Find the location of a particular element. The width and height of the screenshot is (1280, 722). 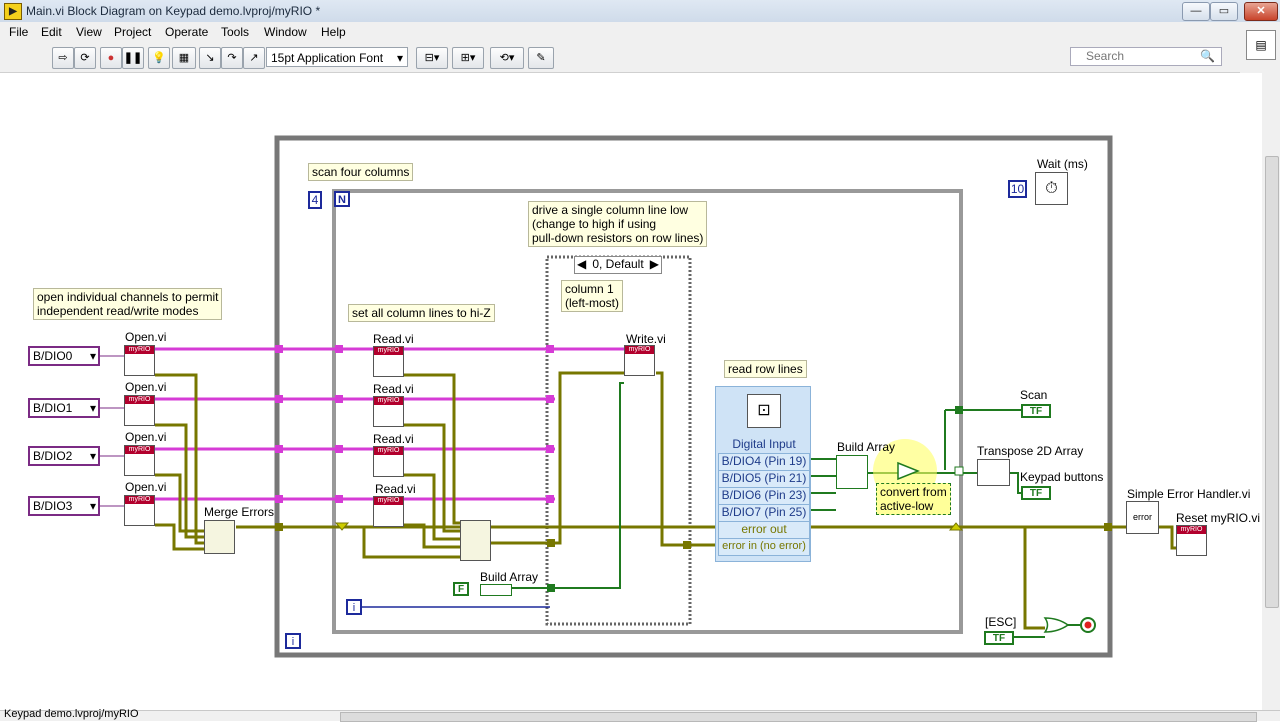

wait-label: Wait (ms) is located at coordinates (1062, 164).